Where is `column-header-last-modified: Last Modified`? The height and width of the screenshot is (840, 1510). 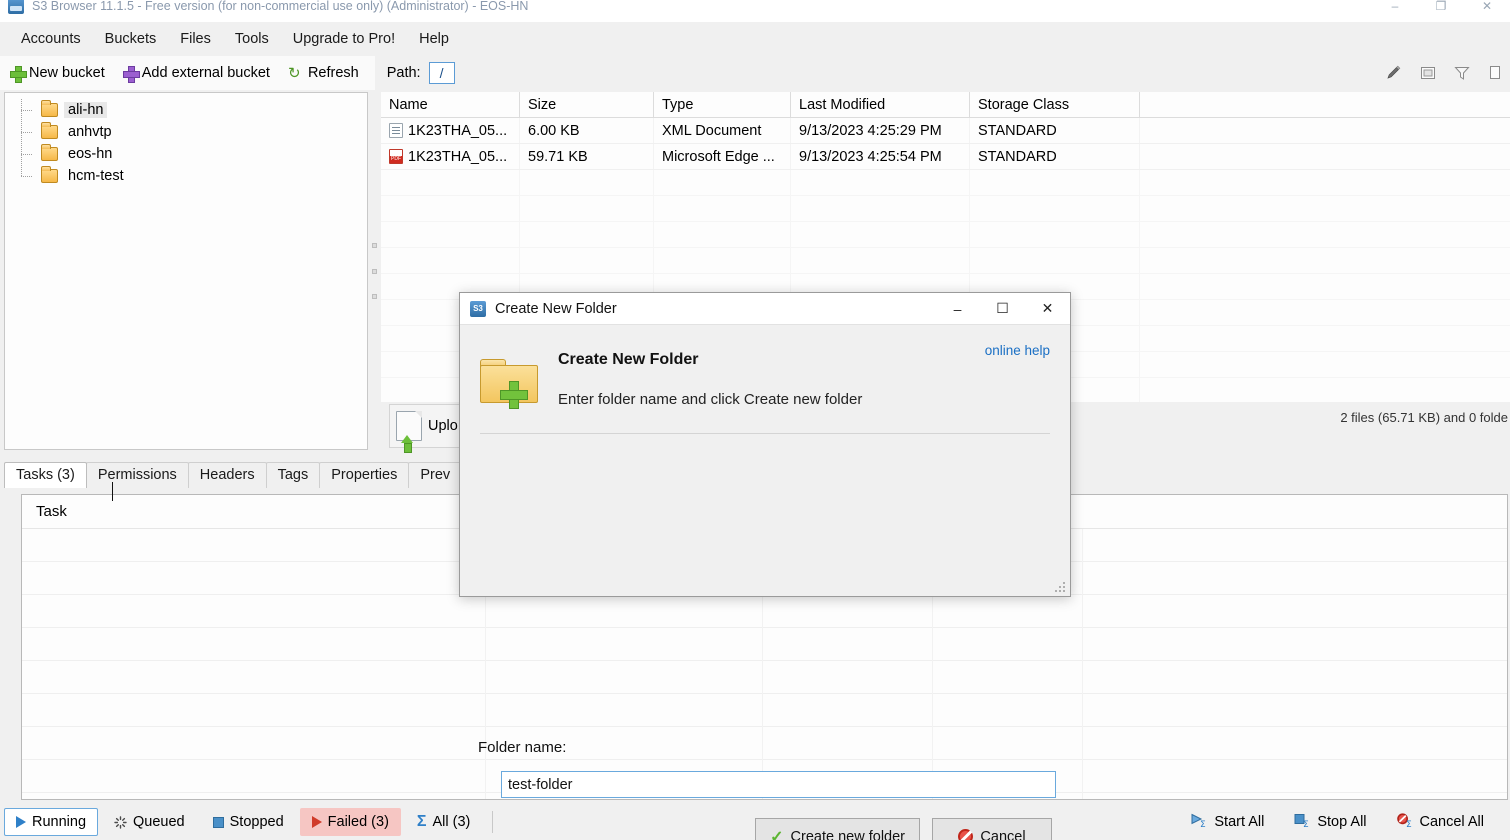 column-header-last-modified: Last Modified is located at coordinates (880, 104).